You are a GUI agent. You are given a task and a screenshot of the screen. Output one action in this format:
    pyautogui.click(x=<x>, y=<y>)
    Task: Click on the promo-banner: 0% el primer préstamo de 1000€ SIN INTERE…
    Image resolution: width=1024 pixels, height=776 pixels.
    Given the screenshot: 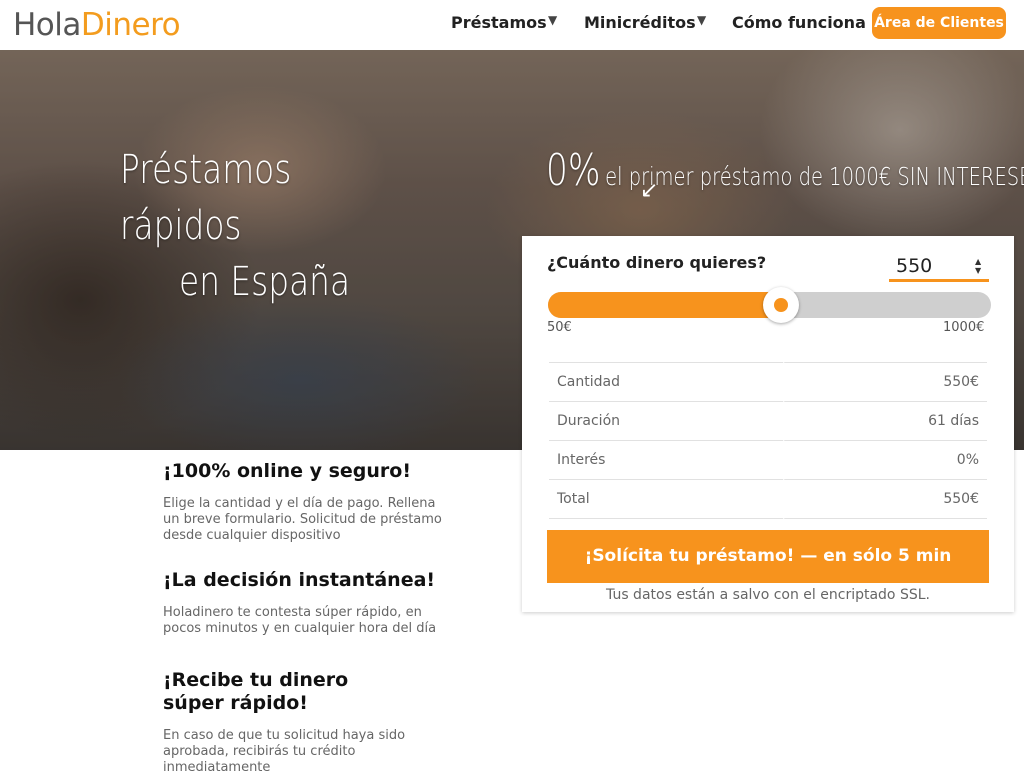 What is the action you would take?
    pyautogui.click(x=785, y=170)
    